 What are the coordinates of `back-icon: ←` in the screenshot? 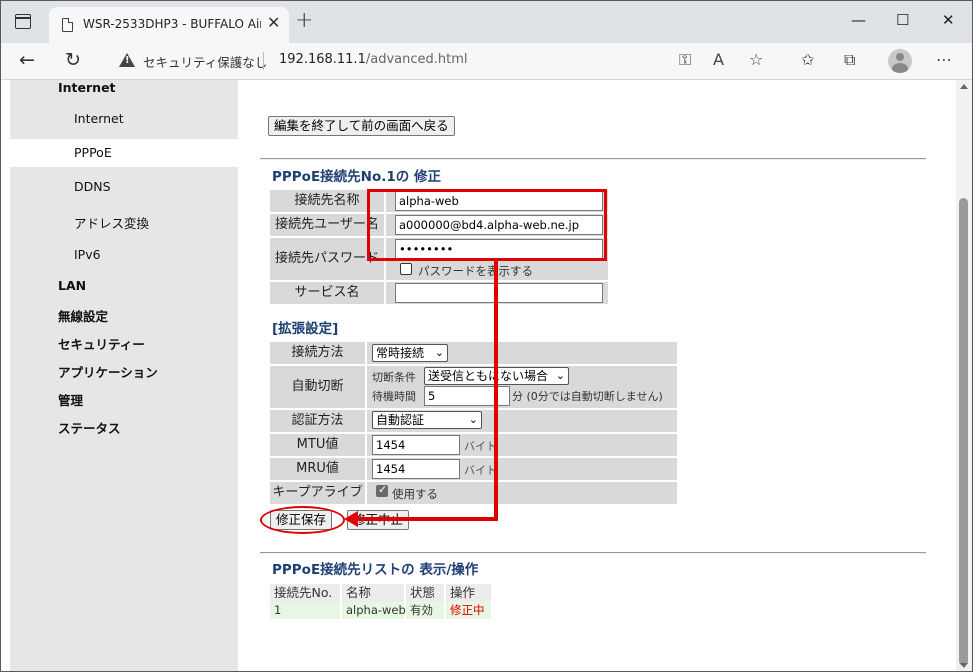 It's located at (27, 60).